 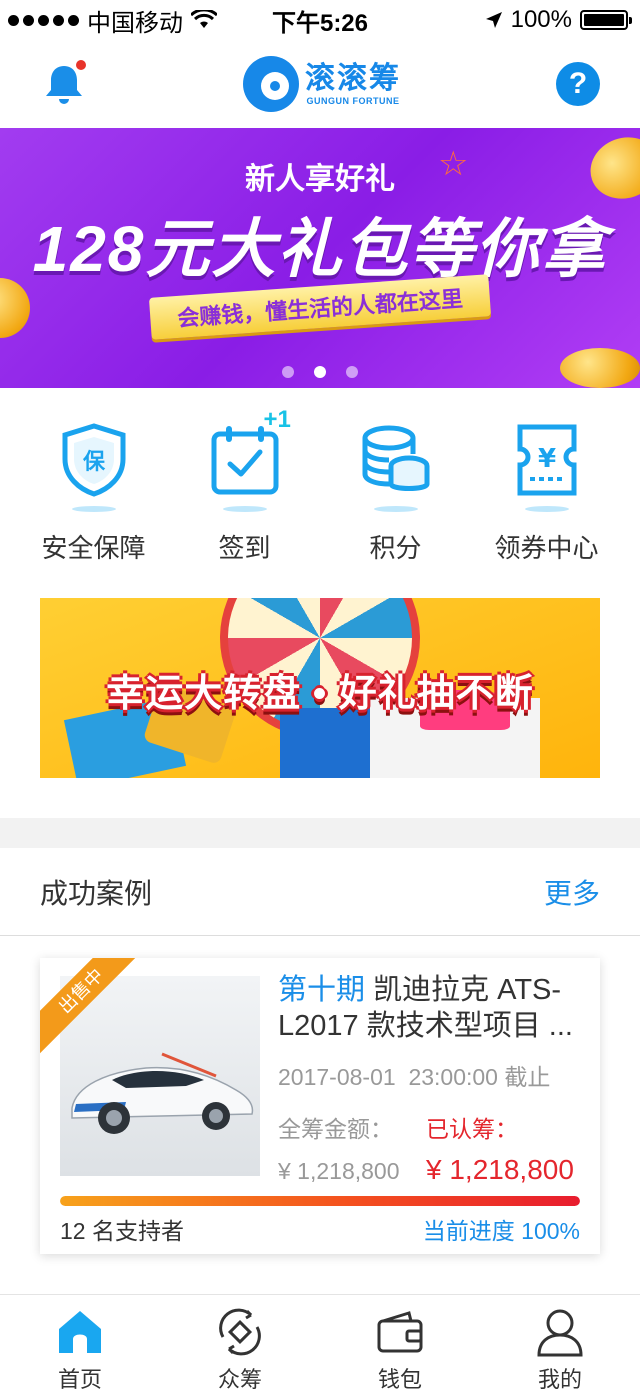 I want to click on wallet-icon, so click(x=400, y=1331).